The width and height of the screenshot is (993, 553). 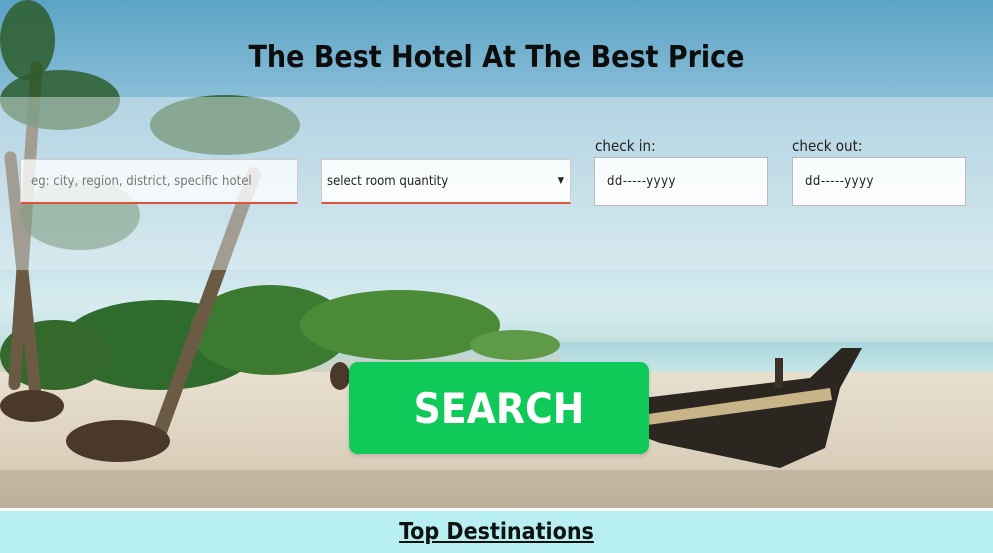 What do you see at coordinates (879, 181) in the screenshot?
I see `check-out-date-input: dd-----yyyy` at bounding box center [879, 181].